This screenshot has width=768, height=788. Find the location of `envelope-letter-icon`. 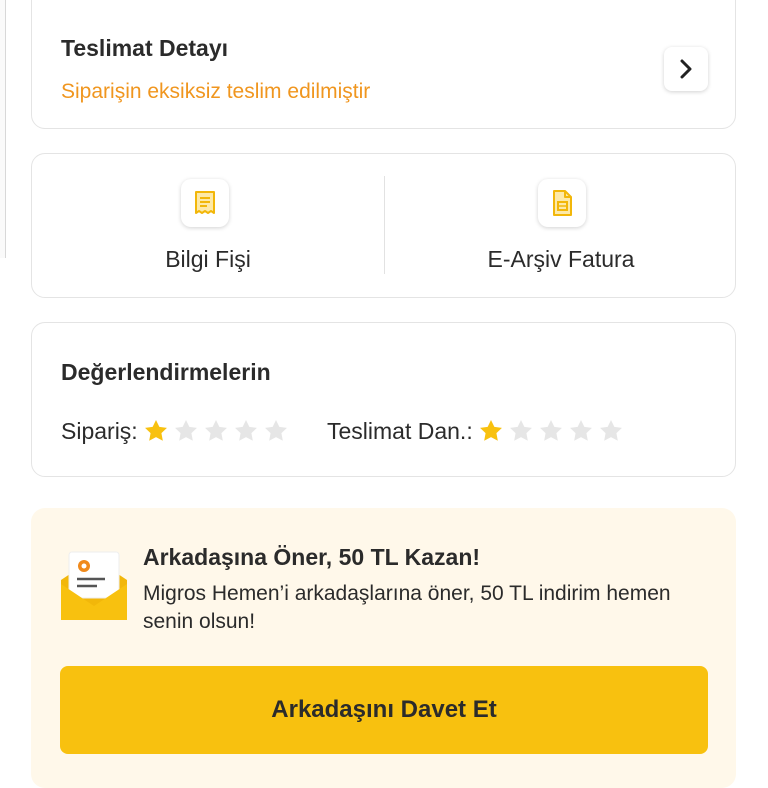

envelope-letter-icon is located at coordinates (94, 586).